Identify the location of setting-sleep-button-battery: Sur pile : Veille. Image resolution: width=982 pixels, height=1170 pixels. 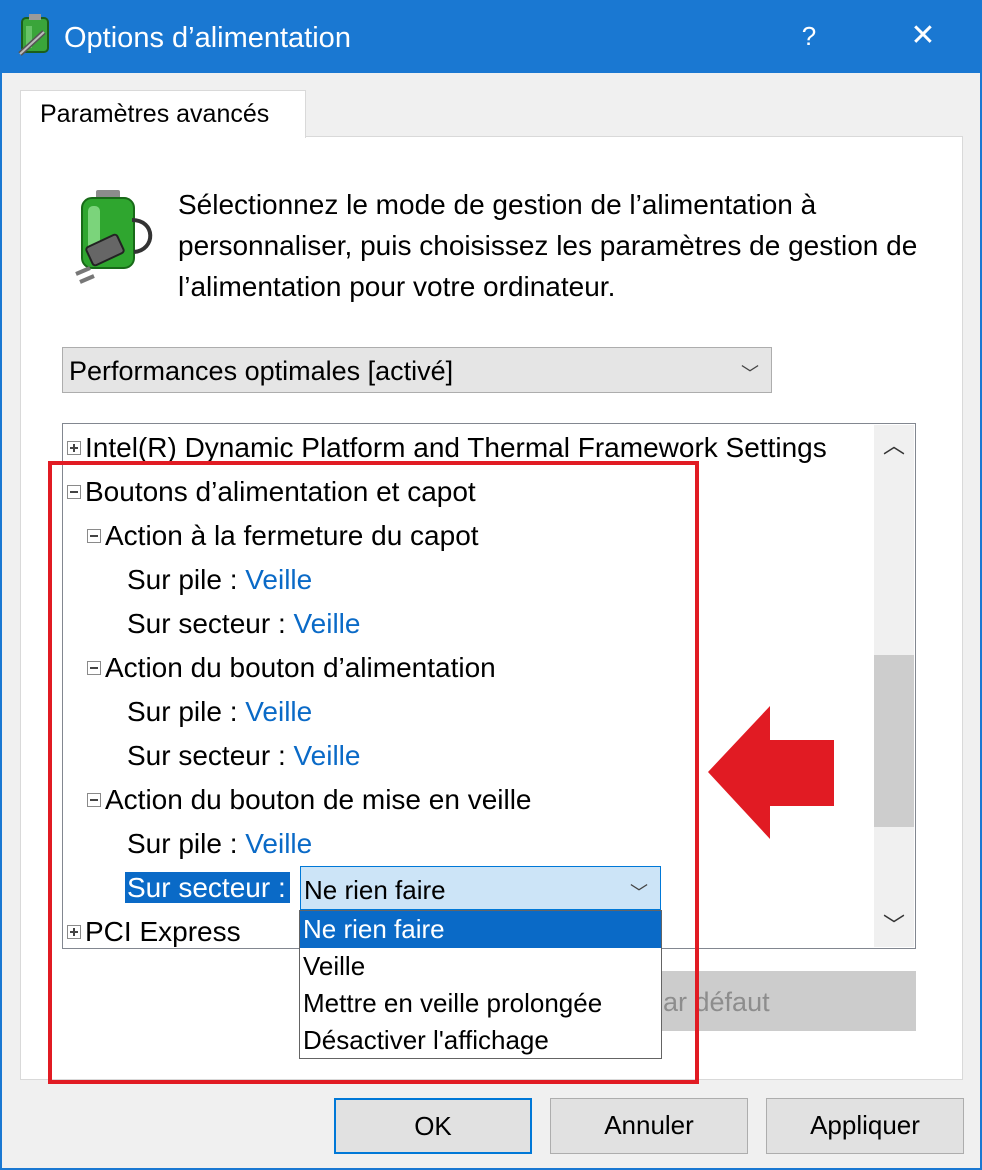
(219, 844).